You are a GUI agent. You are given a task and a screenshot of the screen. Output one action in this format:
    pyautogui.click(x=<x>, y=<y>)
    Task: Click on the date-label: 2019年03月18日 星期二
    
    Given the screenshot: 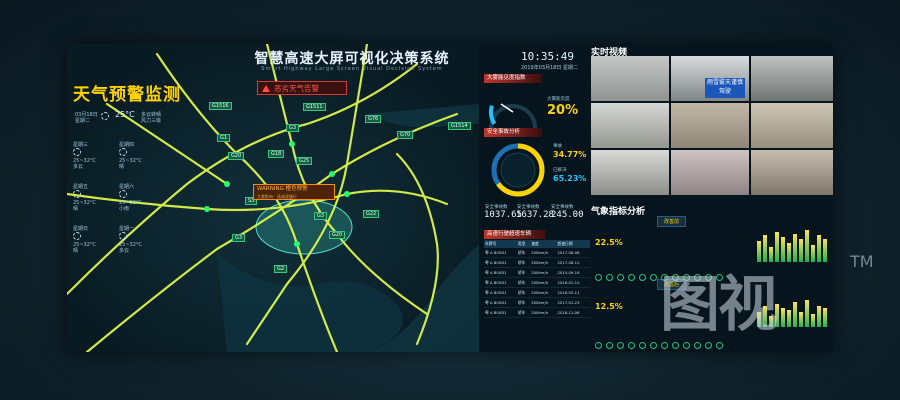 What is the action you would take?
    pyautogui.click(x=550, y=68)
    